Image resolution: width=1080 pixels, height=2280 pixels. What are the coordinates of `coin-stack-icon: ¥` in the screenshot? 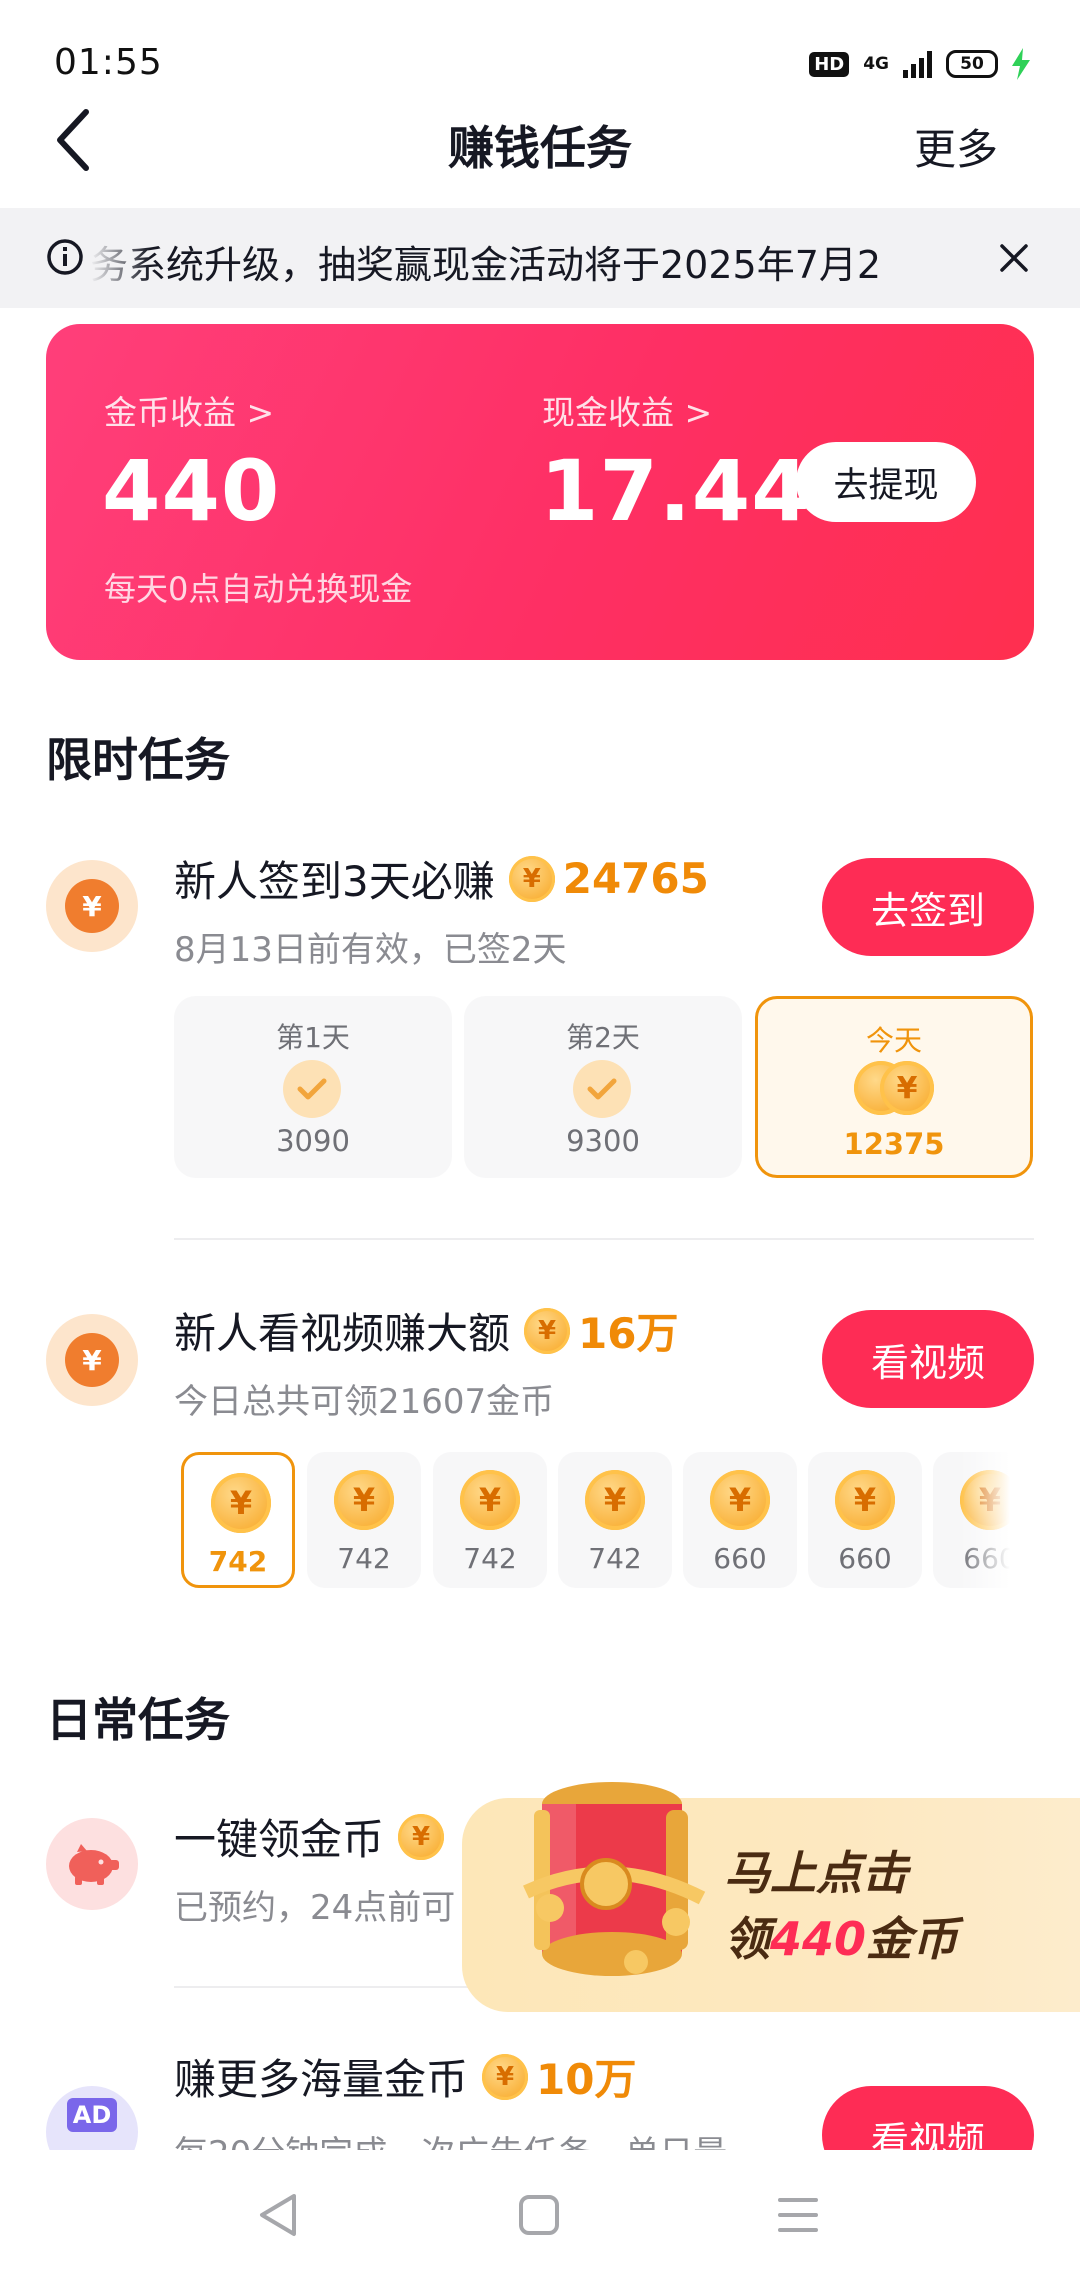 It's located at (899, 1089).